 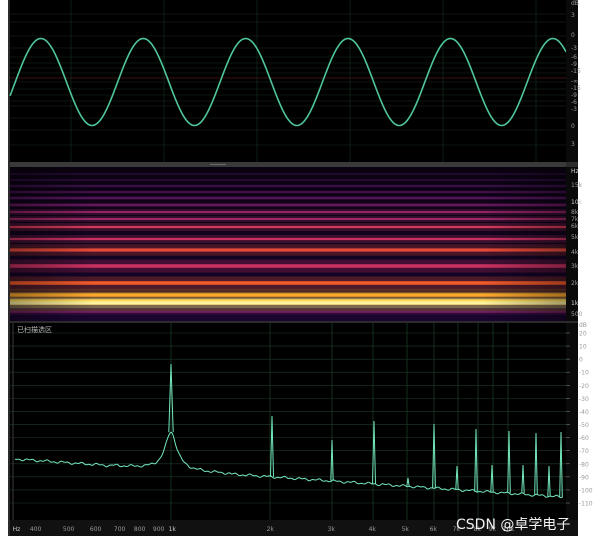 What do you see at coordinates (584, 425) in the screenshot?
I see `spectrum-db-tick-label: -50` at bounding box center [584, 425].